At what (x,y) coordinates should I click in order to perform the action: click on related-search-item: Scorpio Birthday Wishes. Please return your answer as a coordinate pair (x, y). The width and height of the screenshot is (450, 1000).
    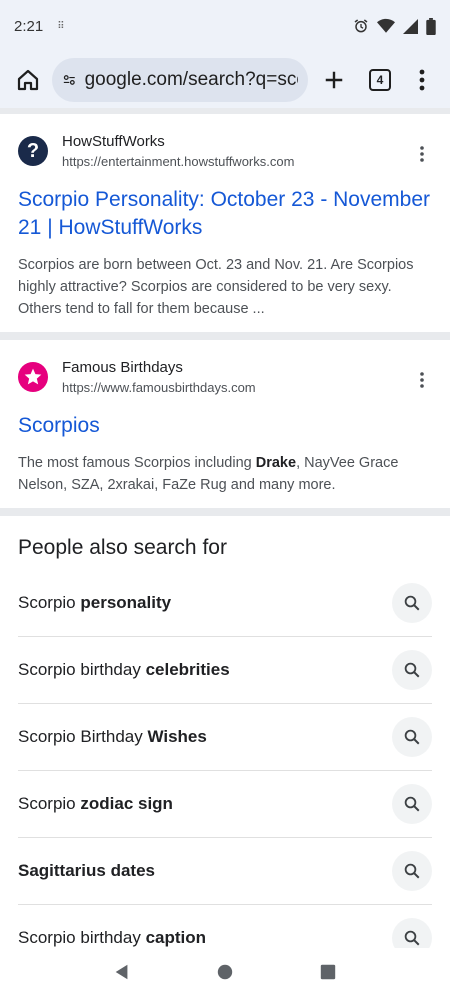
    Looking at the image, I should click on (225, 737).